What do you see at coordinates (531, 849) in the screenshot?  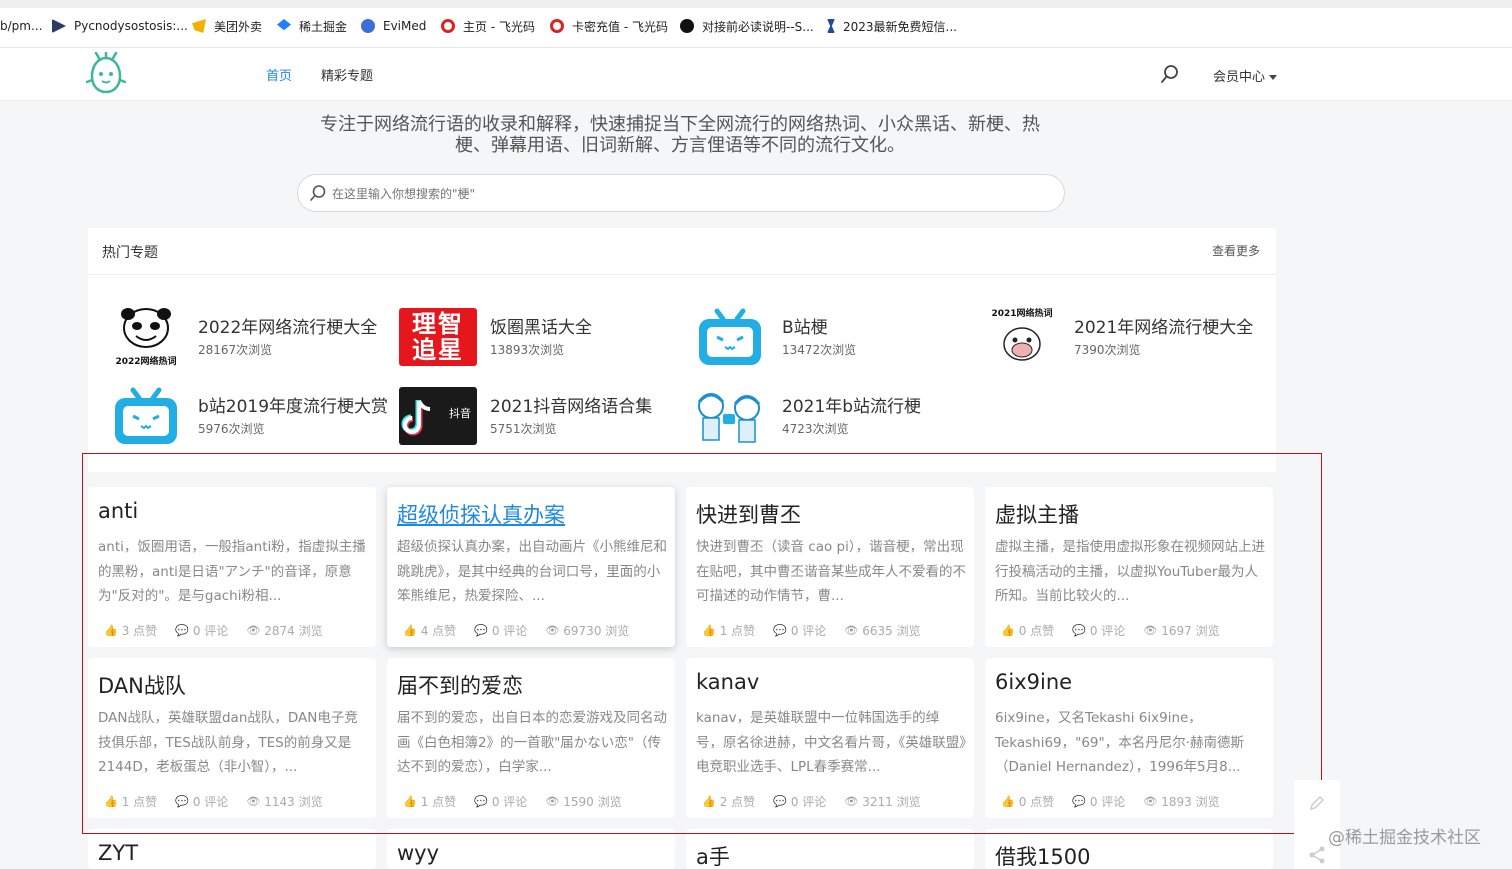 I see `meme-card: wyy` at bounding box center [531, 849].